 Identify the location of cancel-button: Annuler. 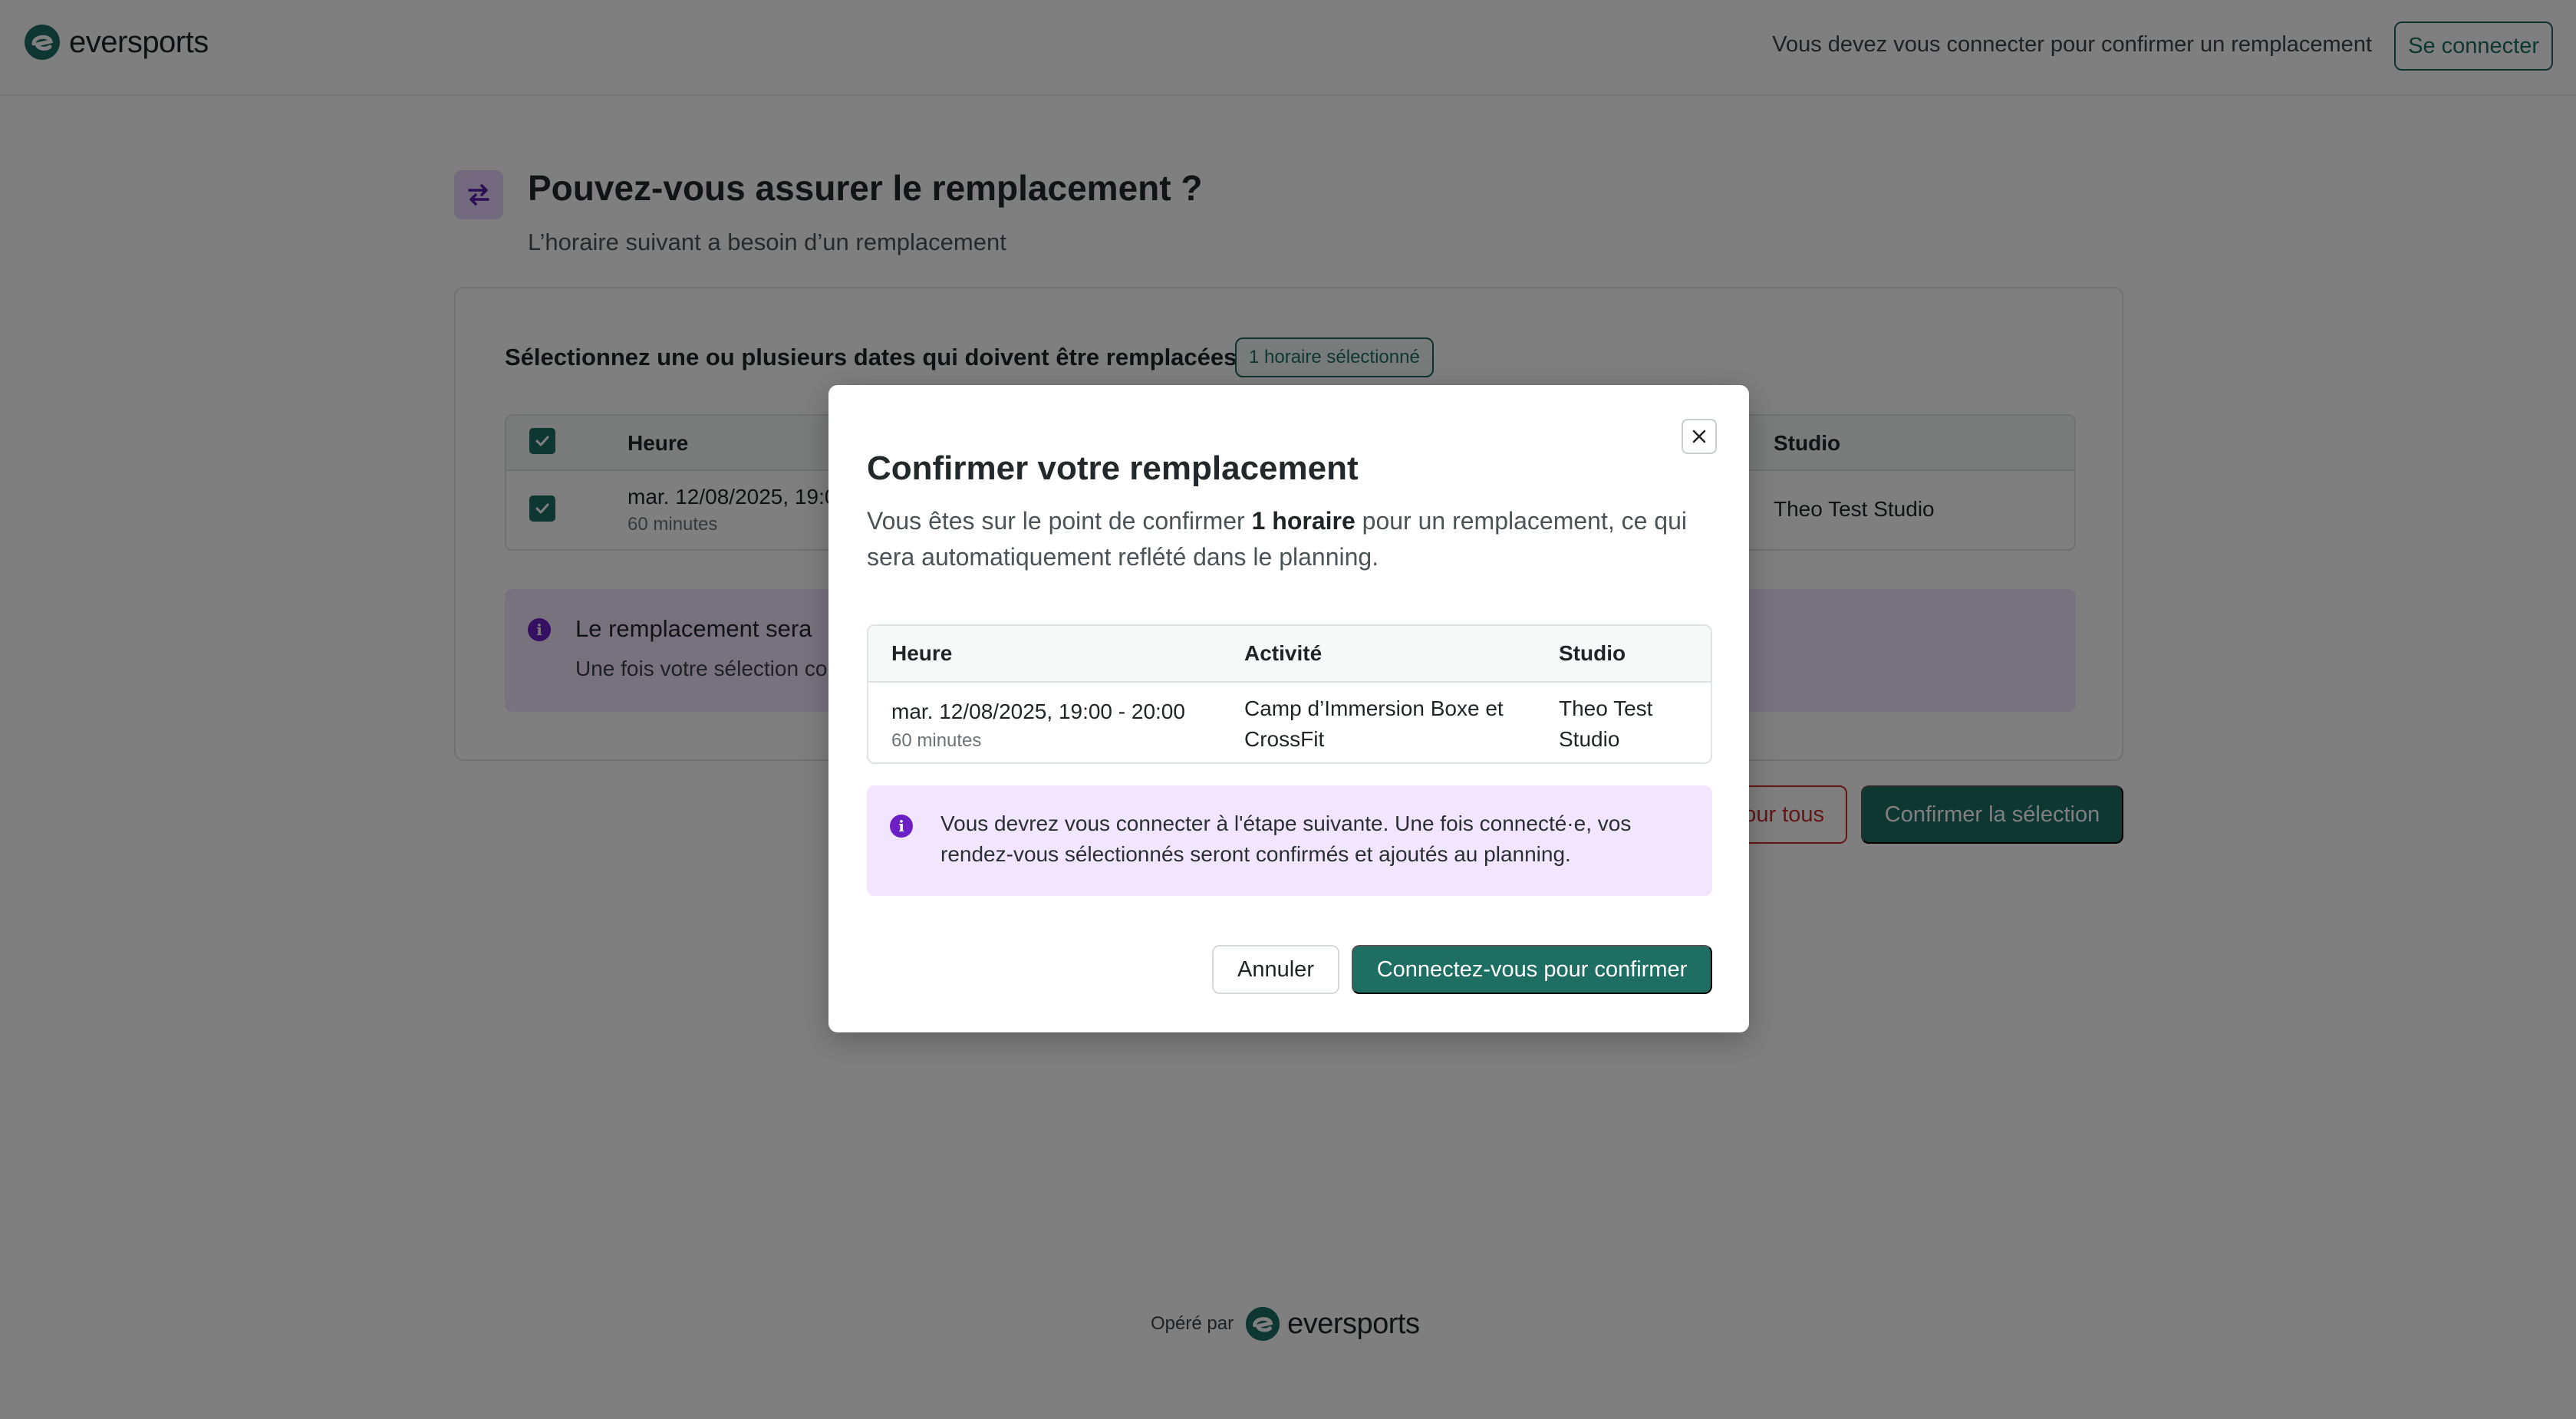
(1275, 970).